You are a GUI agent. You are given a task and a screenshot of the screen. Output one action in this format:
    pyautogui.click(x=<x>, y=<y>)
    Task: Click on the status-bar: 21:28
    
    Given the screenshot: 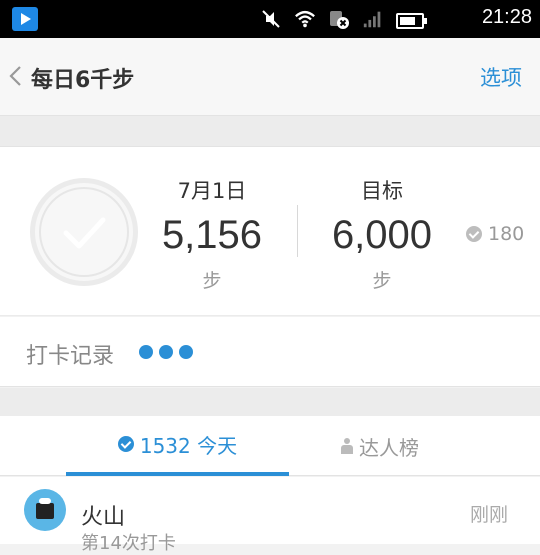 What is the action you would take?
    pyautogui.click(x=270, y=19)
    